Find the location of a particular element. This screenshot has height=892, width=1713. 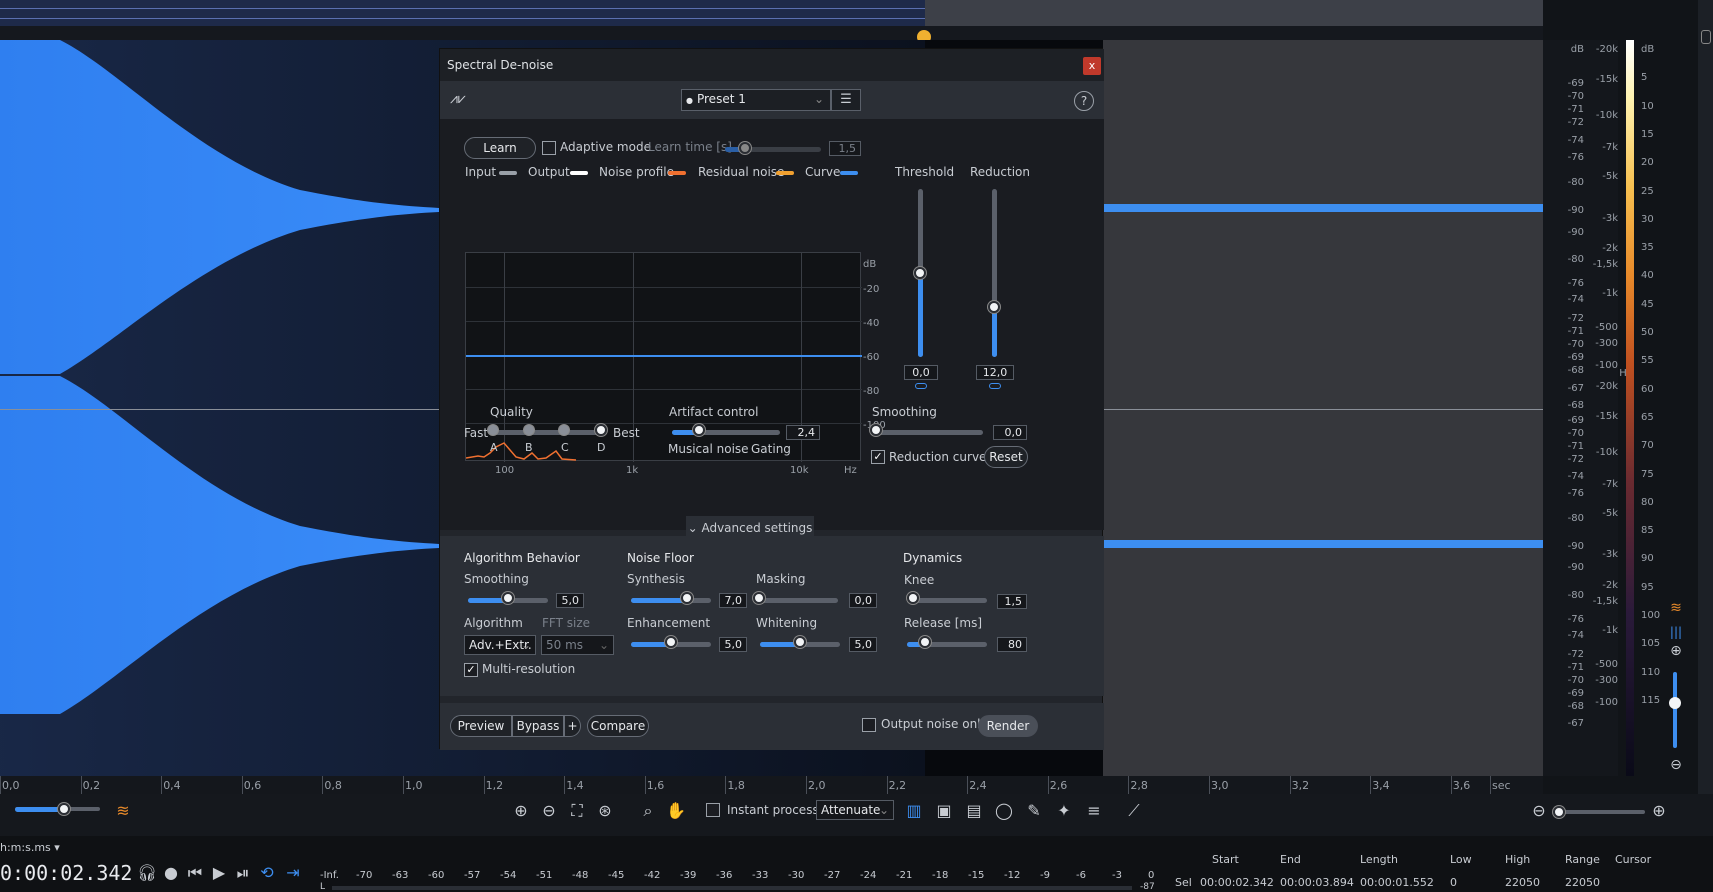

artifact-control-knob is located at coordinates (699, 430).